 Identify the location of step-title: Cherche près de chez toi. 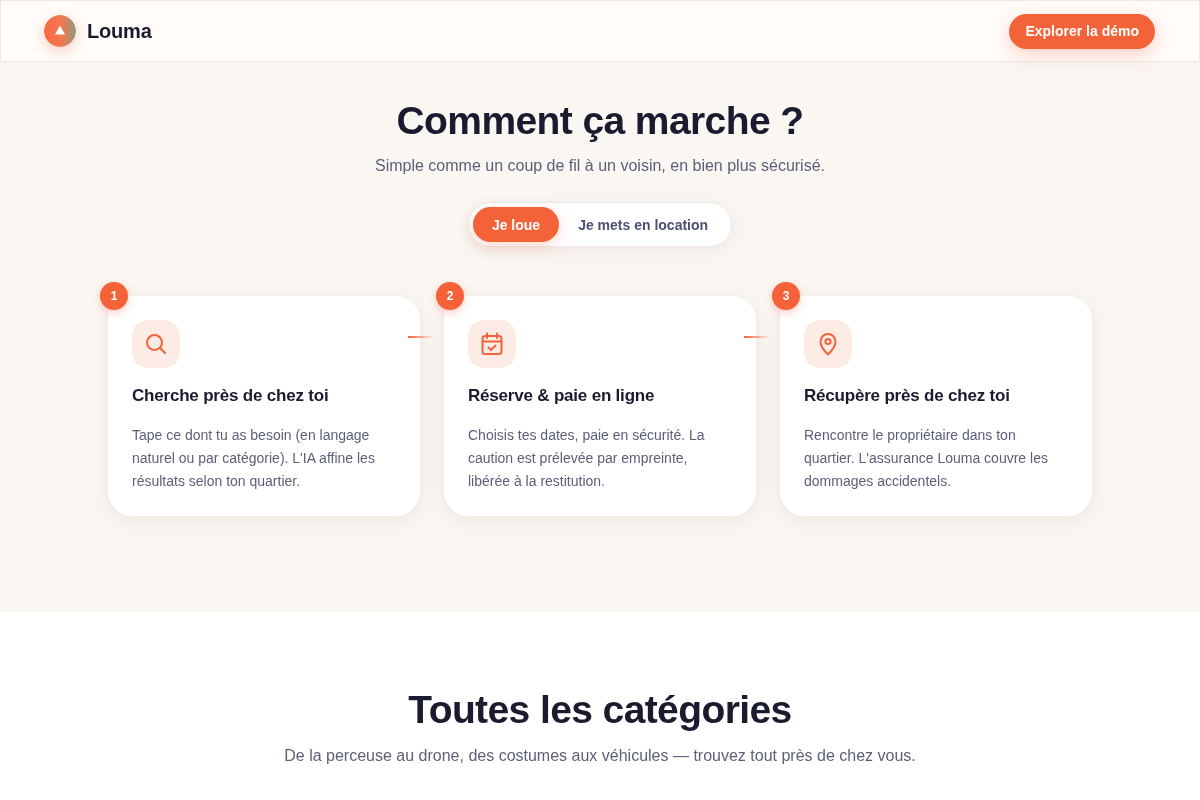
(231, 396).